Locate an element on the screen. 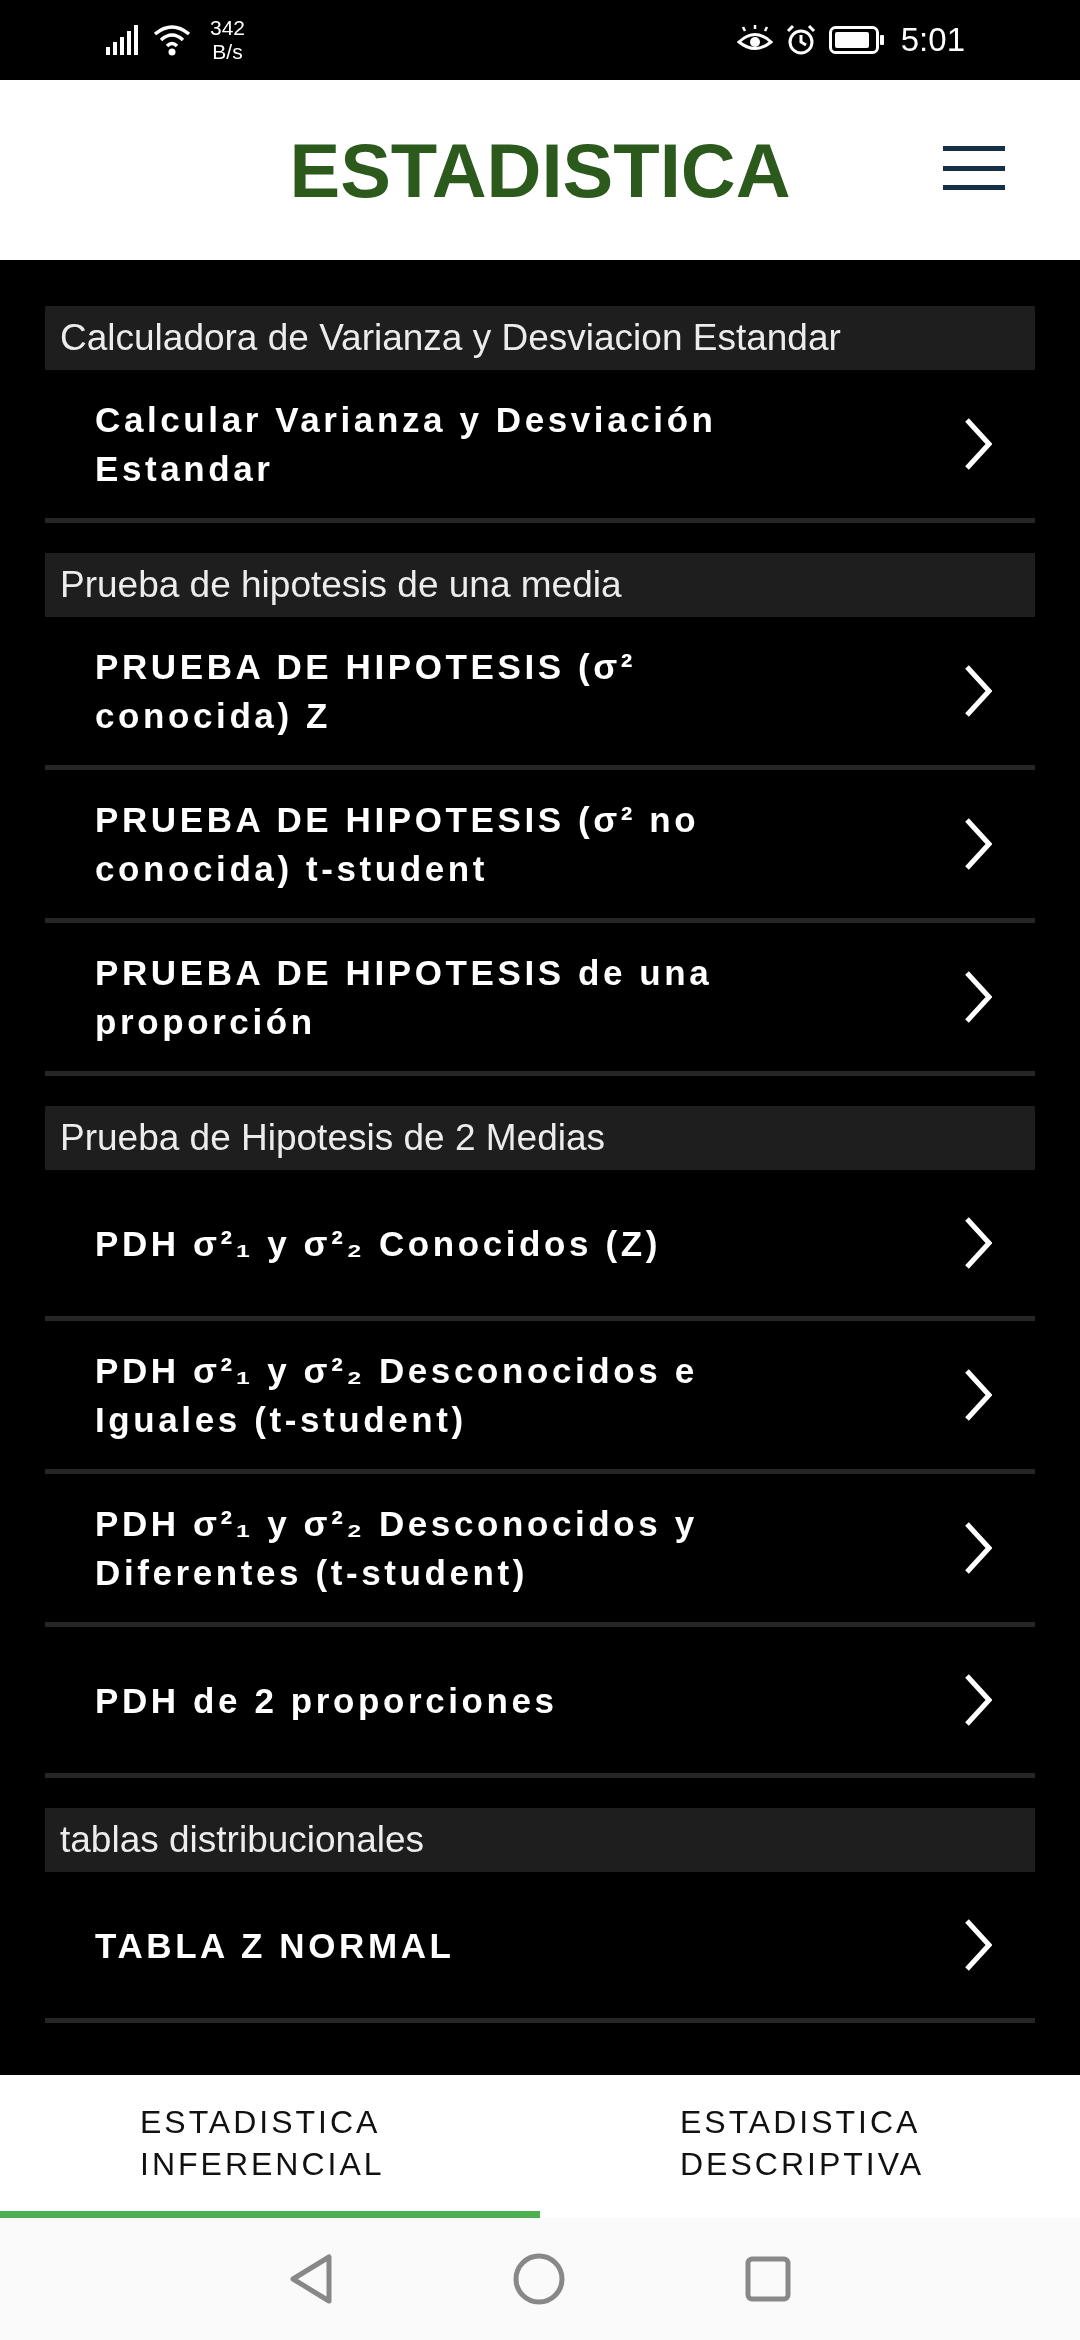  menu-list-item: TABLA Z NORMAL is located at coordinates (540, 1947).